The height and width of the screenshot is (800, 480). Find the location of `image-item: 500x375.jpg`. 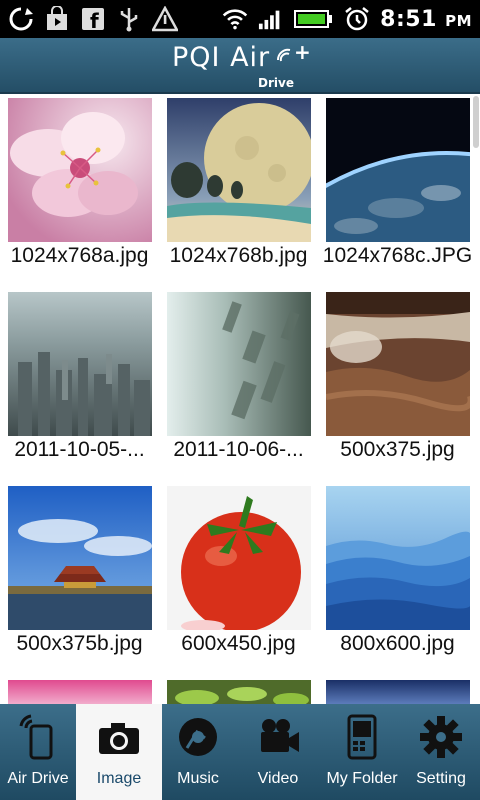

image-item: 500x375.jpg is located at coordinates (395, 383).